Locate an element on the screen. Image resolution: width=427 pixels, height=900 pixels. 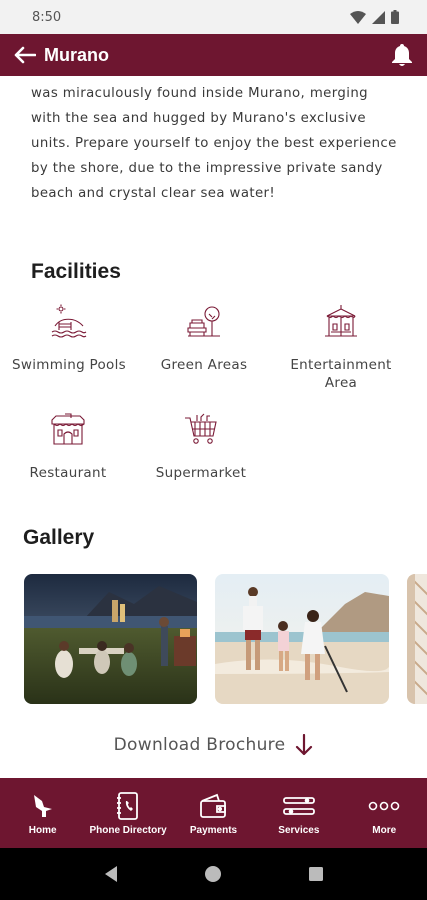
system-navigation-bar is located at coordinates (213, 874).